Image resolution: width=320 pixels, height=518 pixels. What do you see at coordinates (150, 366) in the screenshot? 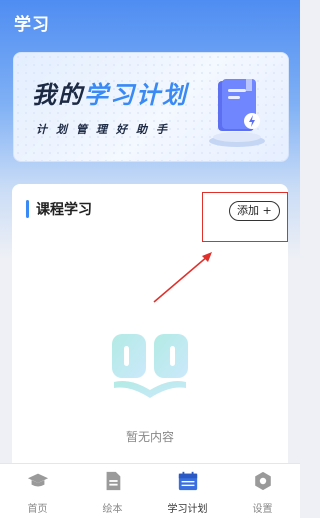
I see `empty-book-icon` at bounding box center [150, 366].